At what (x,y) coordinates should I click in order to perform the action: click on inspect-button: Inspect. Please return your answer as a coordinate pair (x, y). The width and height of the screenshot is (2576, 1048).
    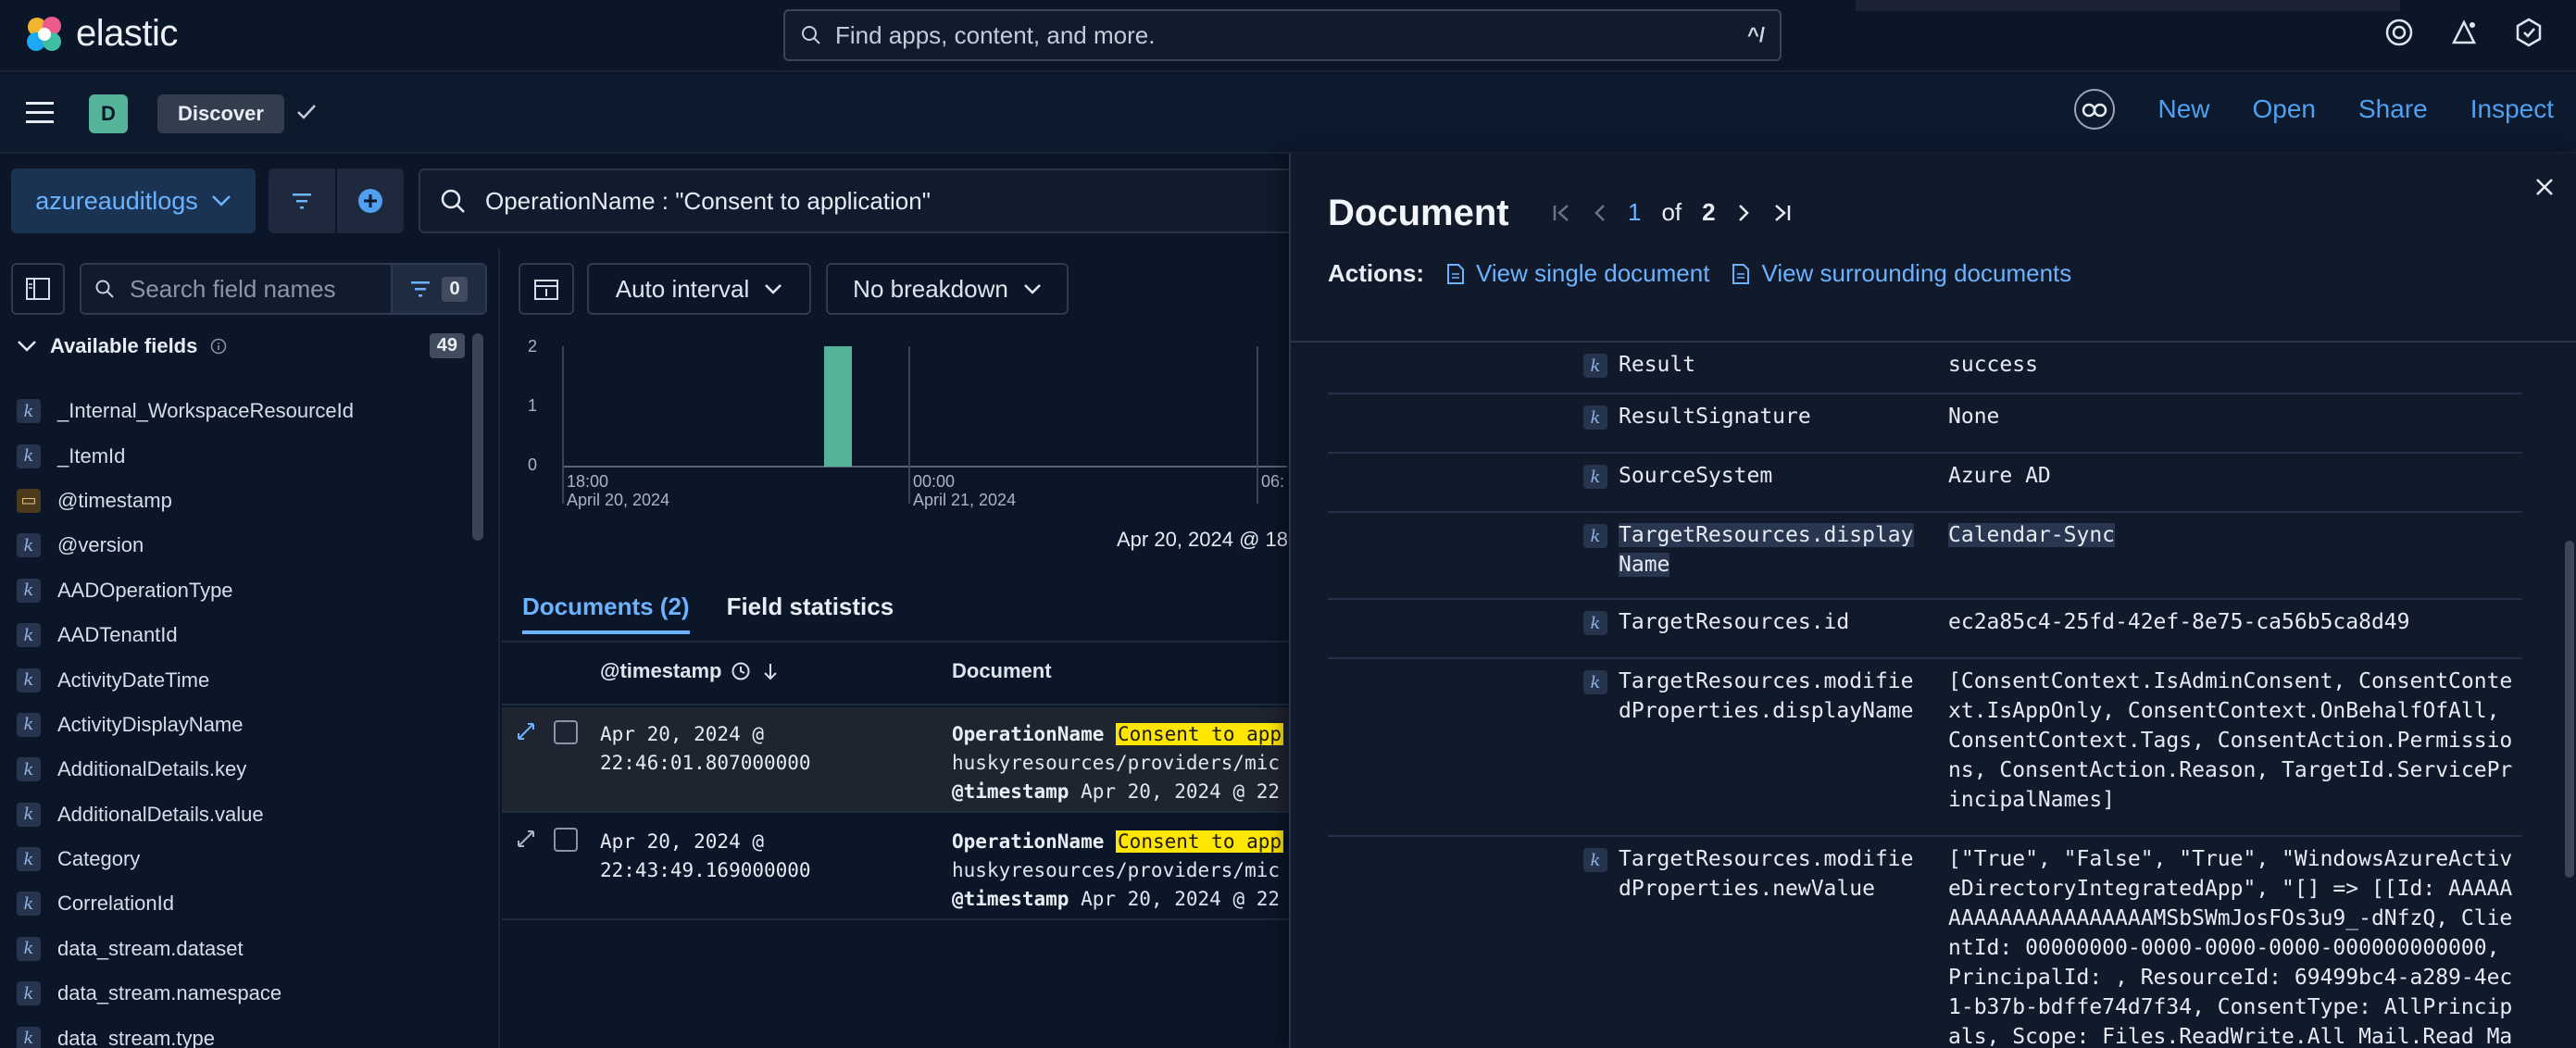
    Looking at the image, I should click on (2512, 109).